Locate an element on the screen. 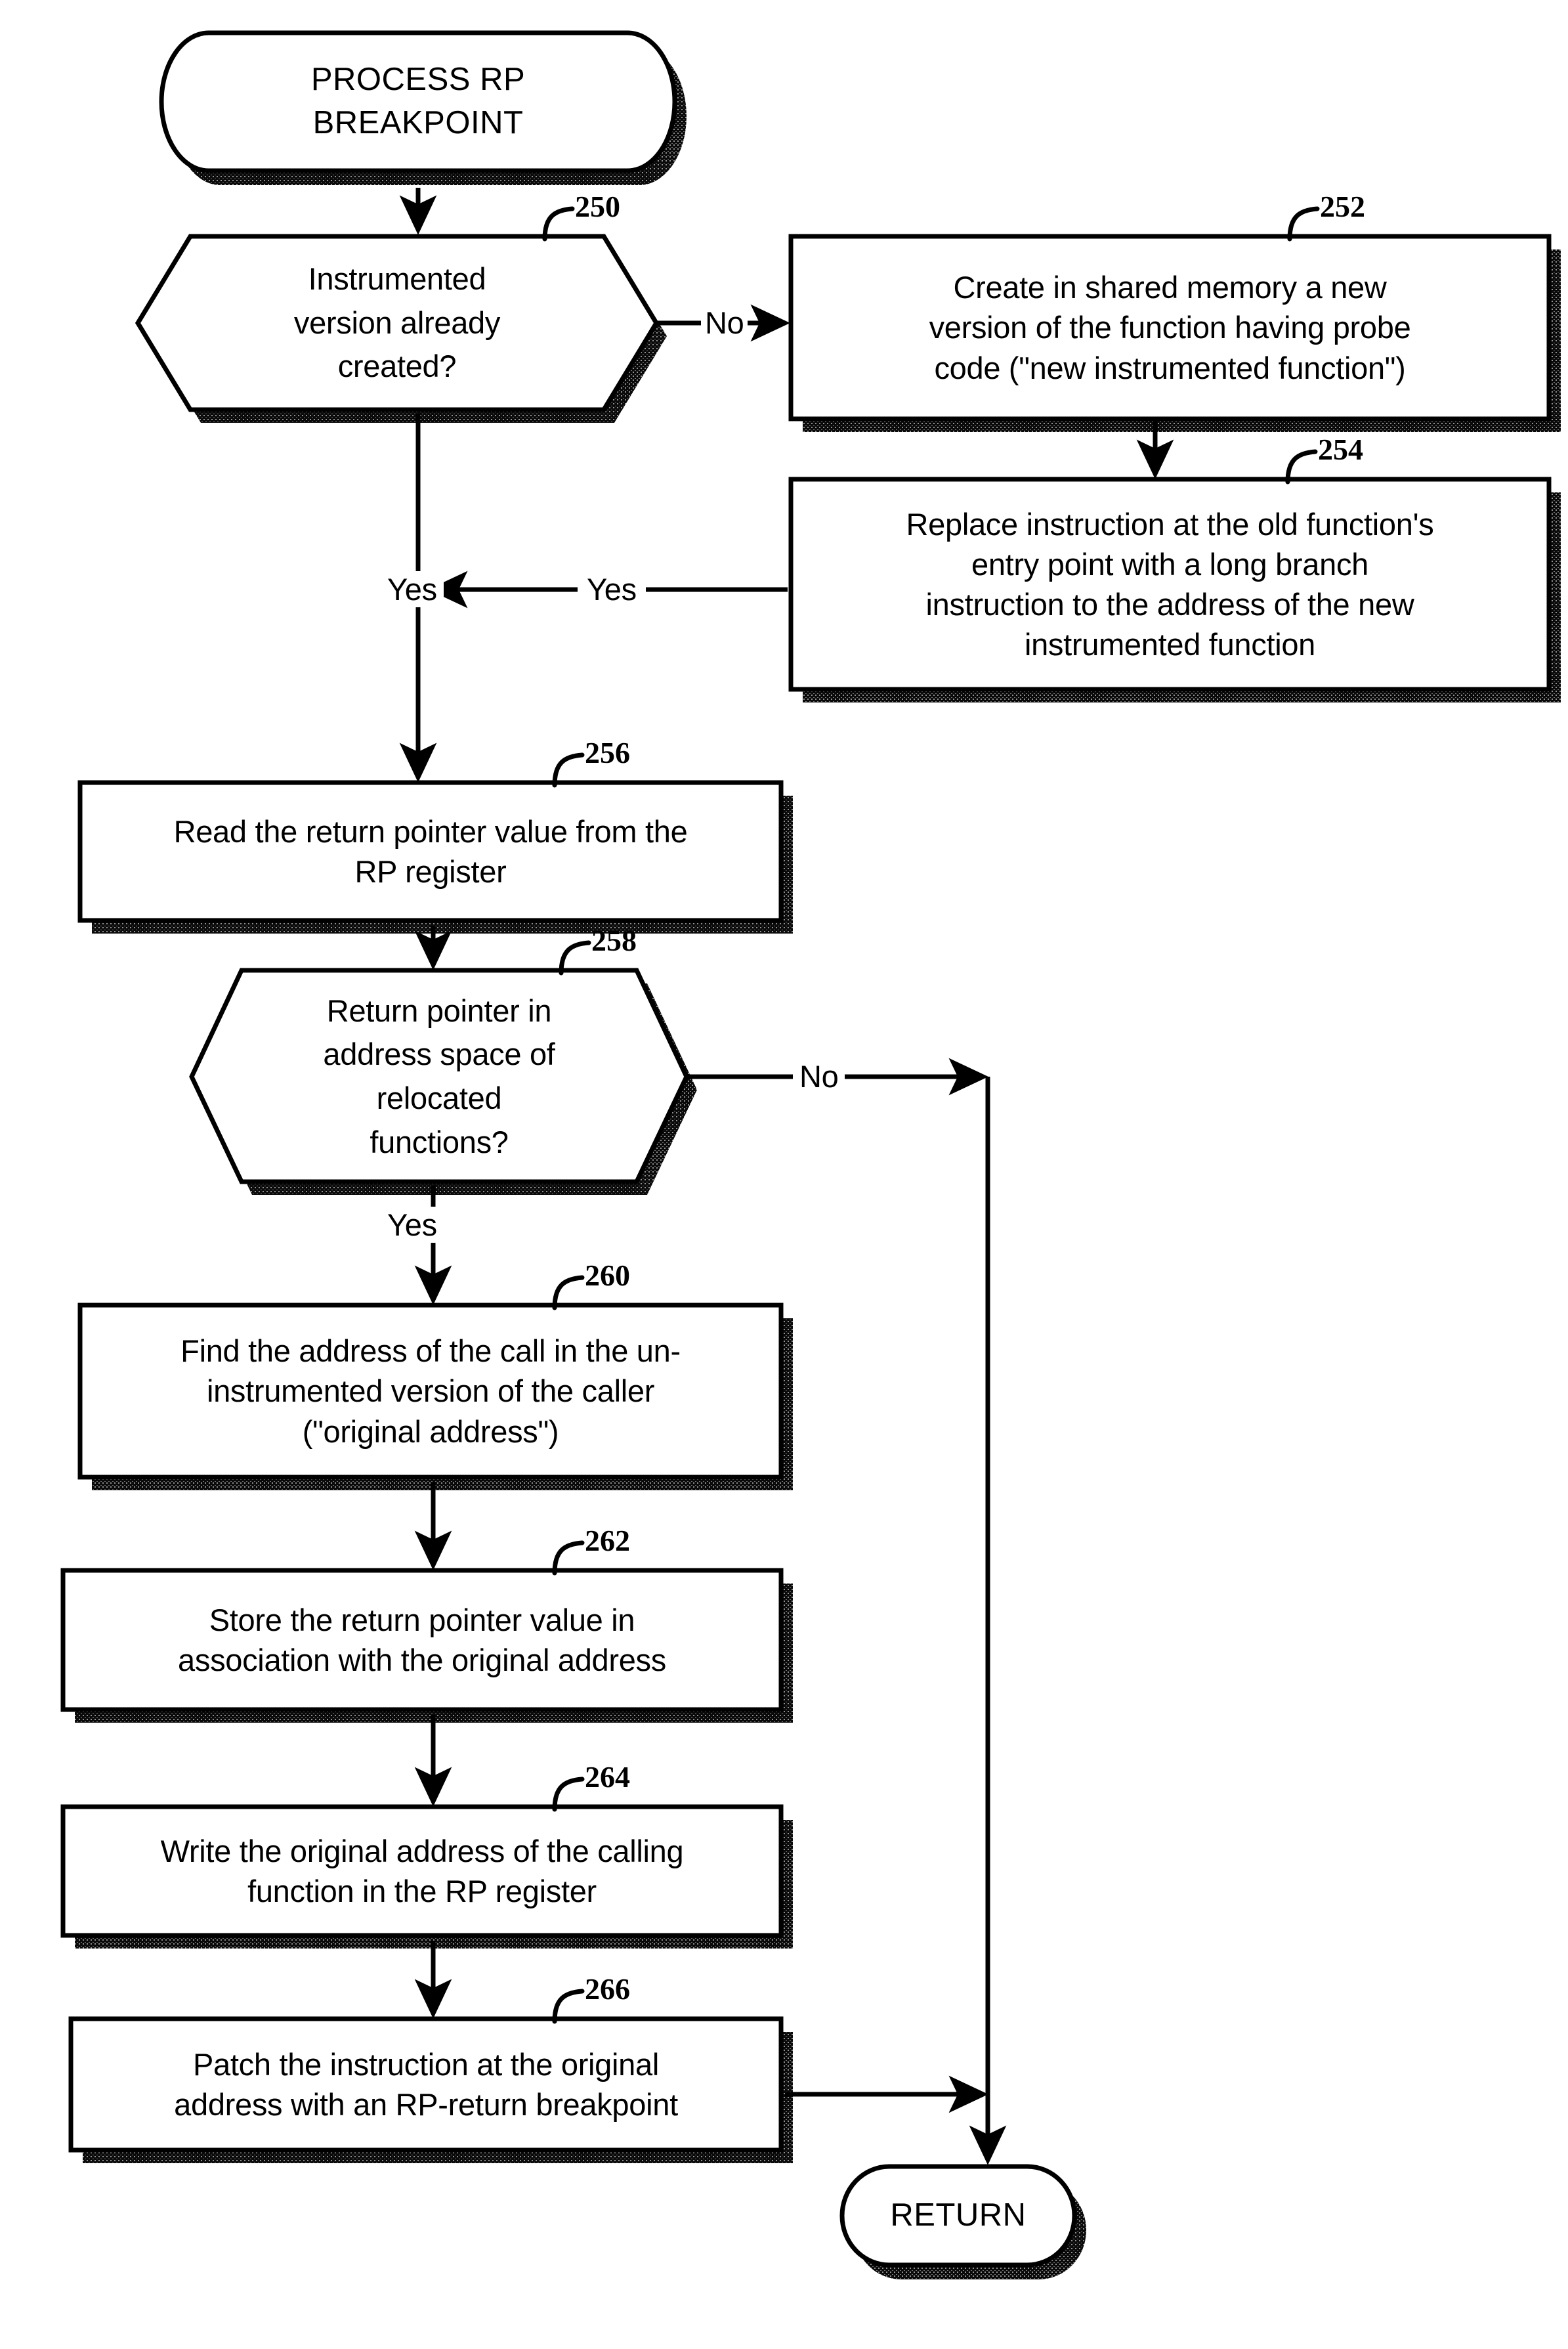 The image size is (1568, 2349). reference-numeral-262: 262 is located at coordinates (607, 1540).